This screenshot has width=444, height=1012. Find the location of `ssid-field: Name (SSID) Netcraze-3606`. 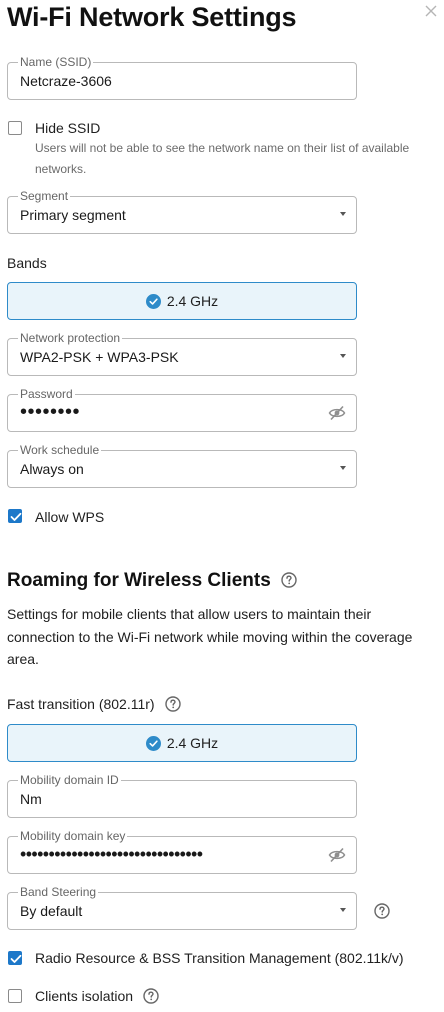

ssid-field: Name (SSID) Netcraze-3606 is located at coordinates (182, 77).